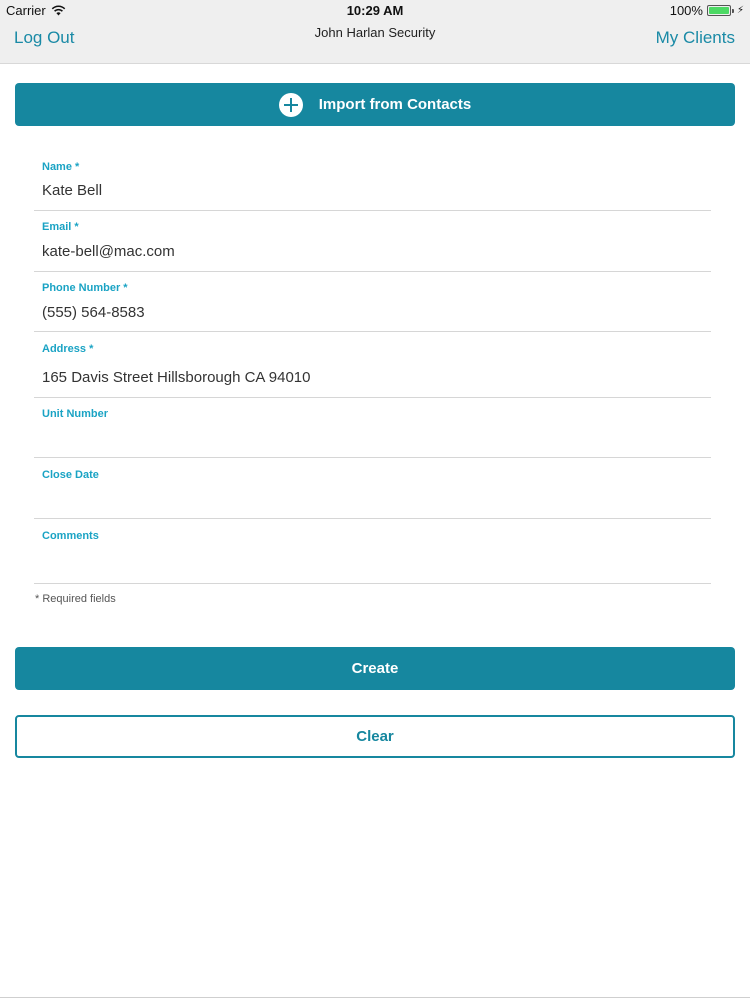 The image size is (750, 1000). Describe the element at coordinates (75, 599) in the screenshot. I see `required-fields-note: * Required fields` at that location.